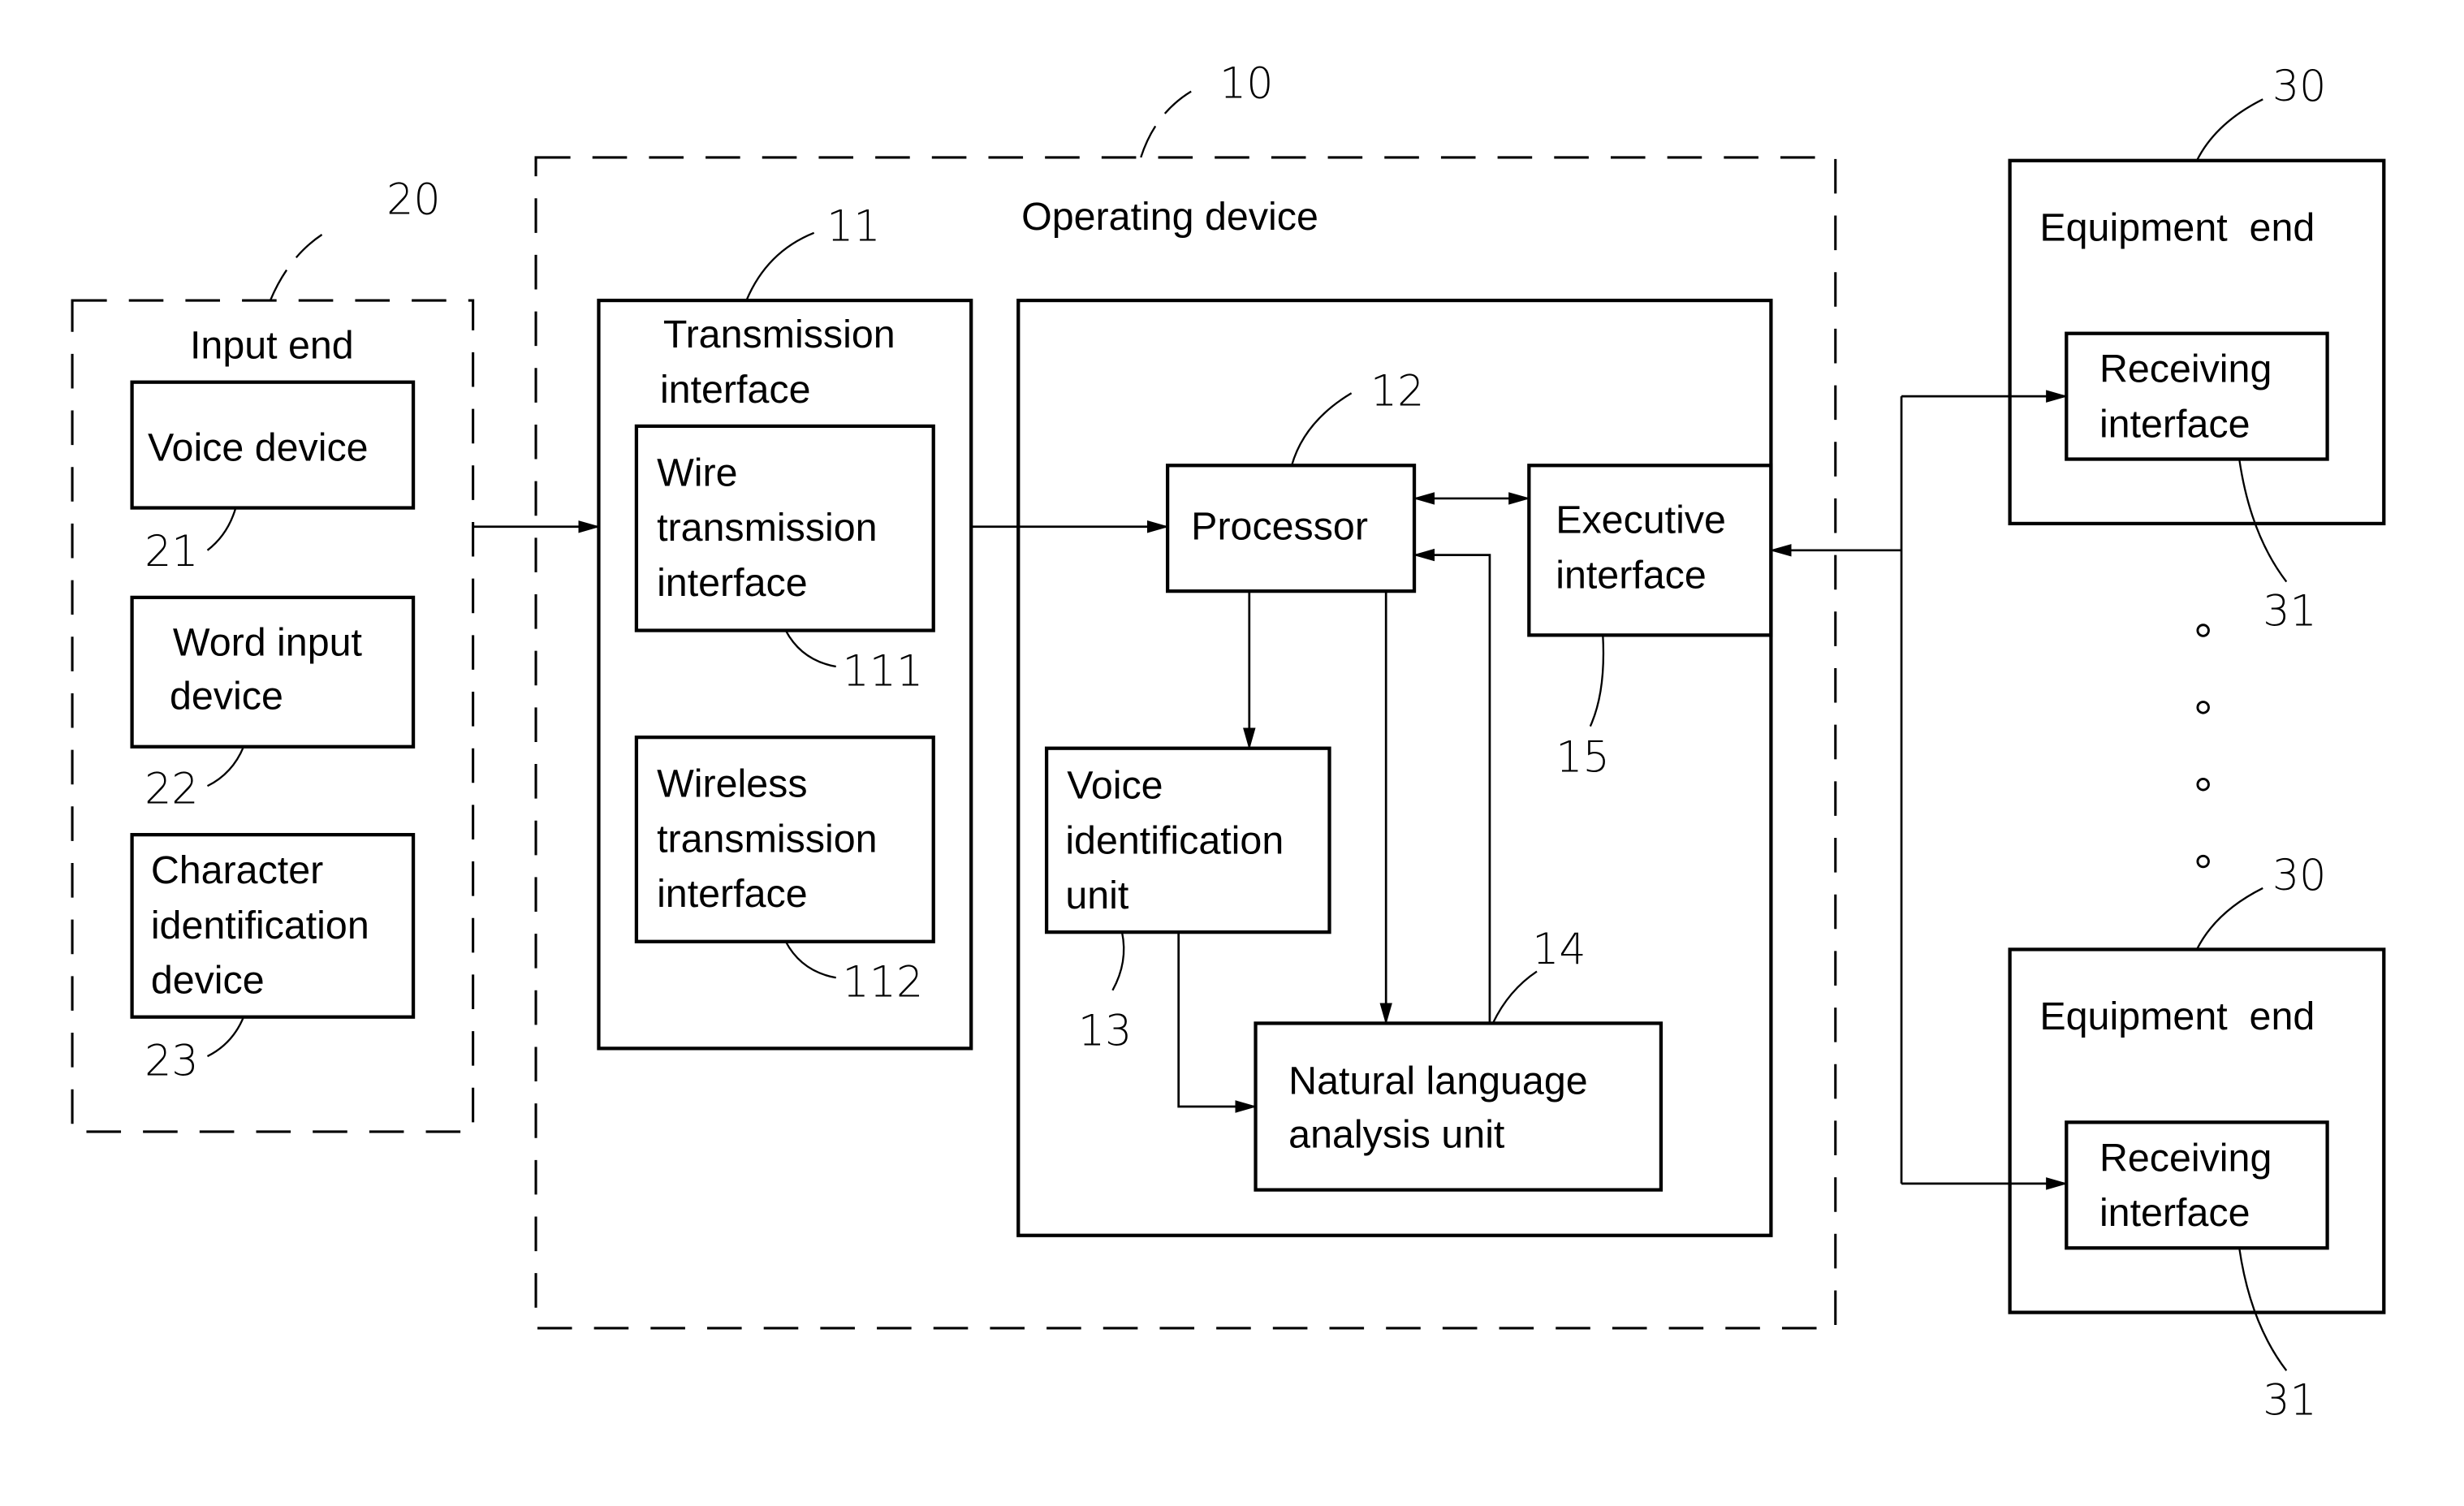  What do you see at coordinates (882, 983) in the screenshot?
I see `ref-112: 112` at bounding box center [882, 983].